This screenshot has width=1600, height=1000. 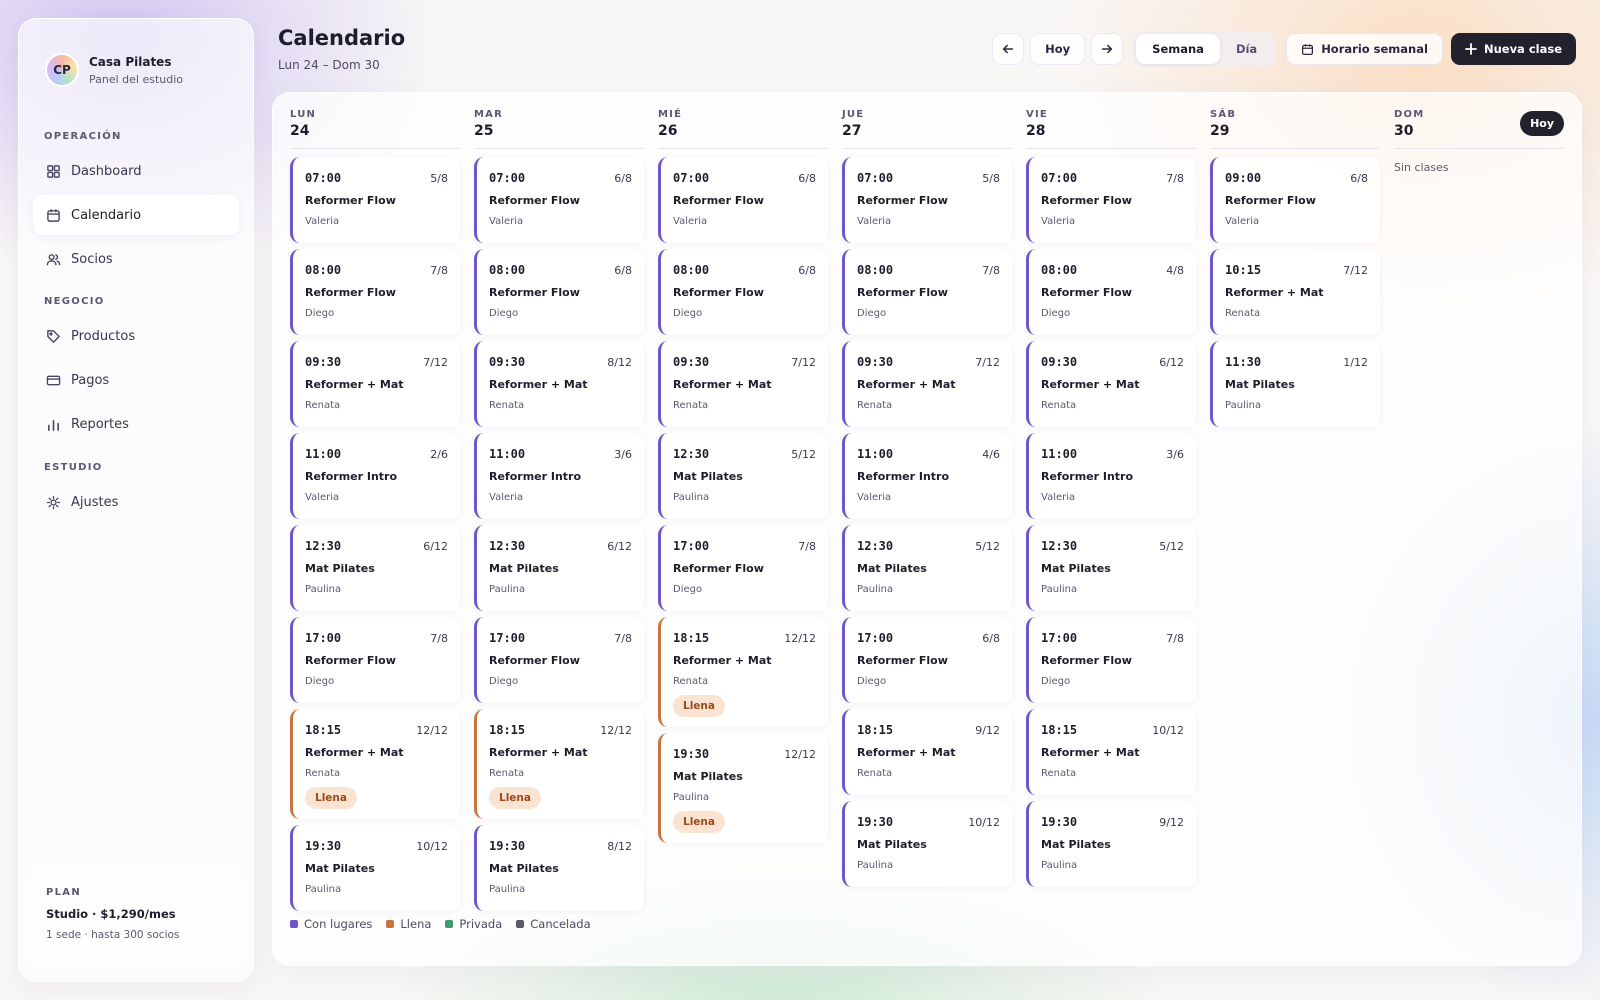 I want to click on legend-label: Con lugares, so click(x=338, y=924).